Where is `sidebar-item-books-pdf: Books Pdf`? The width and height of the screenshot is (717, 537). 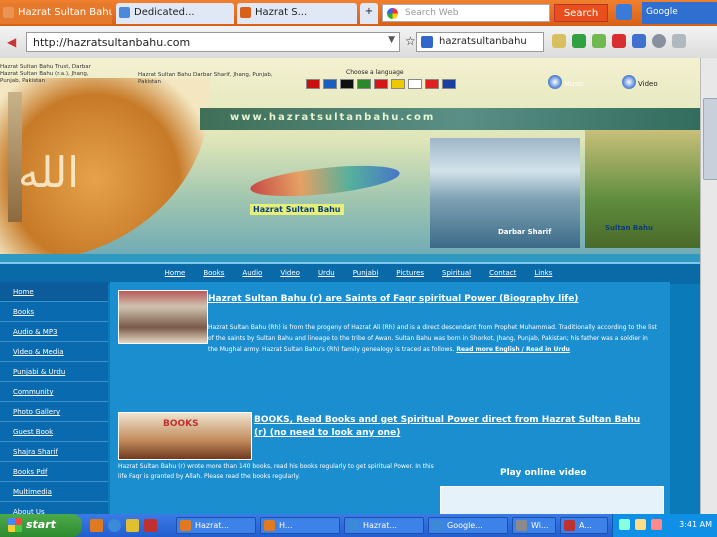 sidebar-item-books-pdf: Books Pdf is located at coordinates (54, 472).